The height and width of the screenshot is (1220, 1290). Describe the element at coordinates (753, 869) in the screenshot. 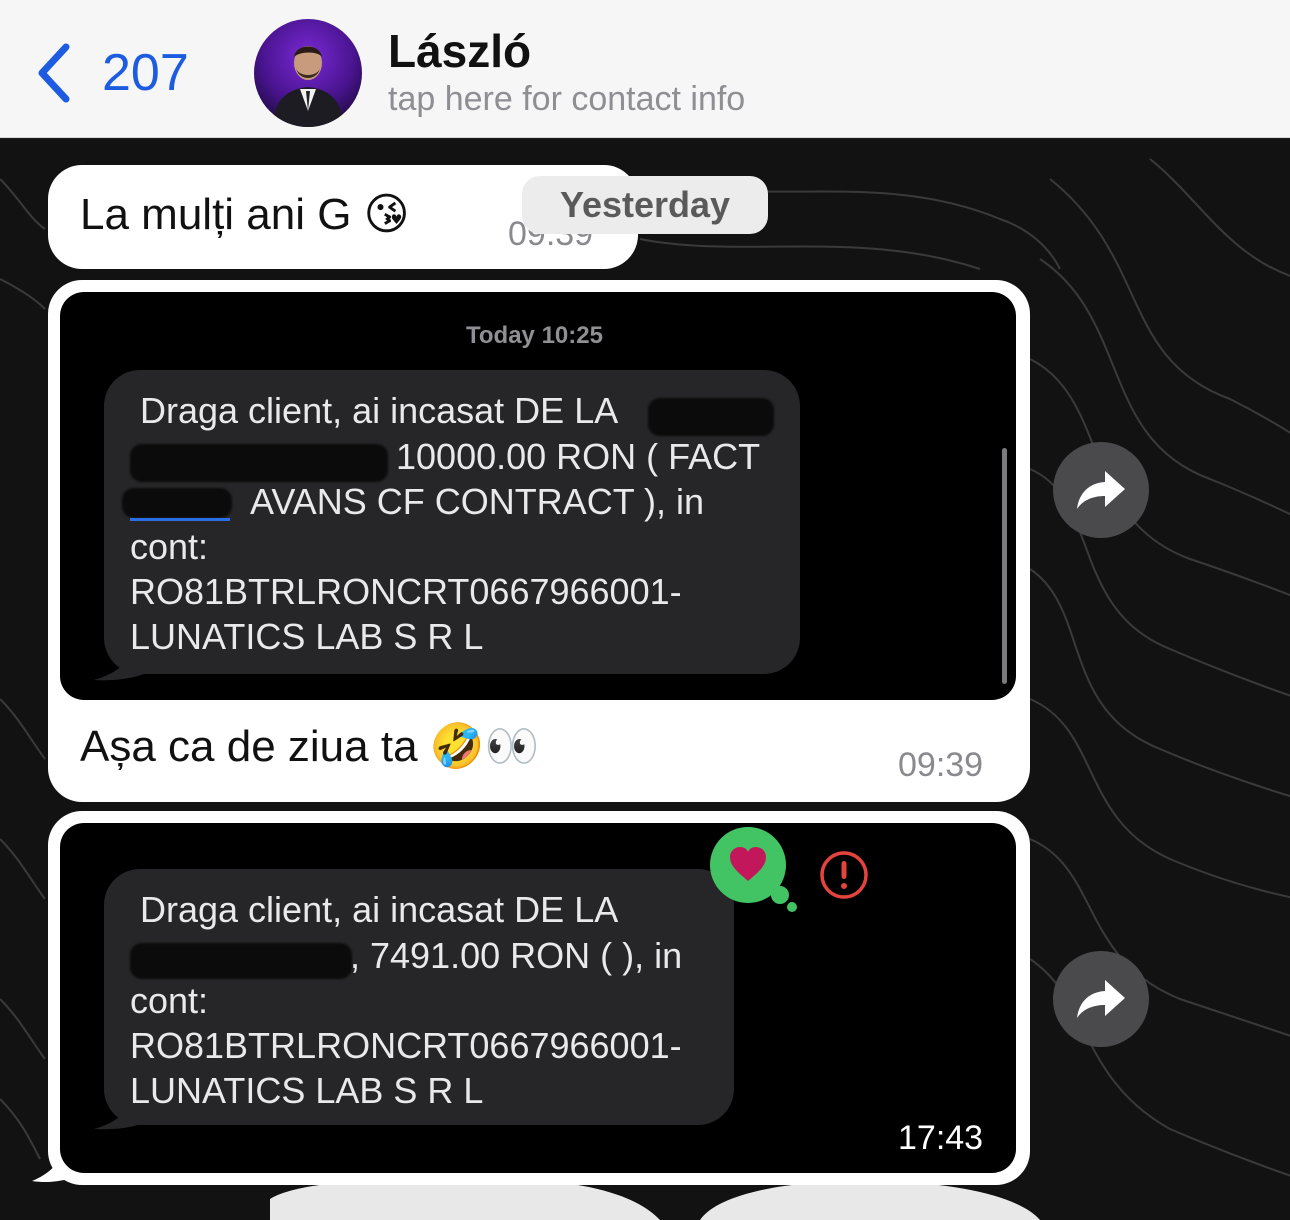

I see `heart-bubble-icon` at that location.